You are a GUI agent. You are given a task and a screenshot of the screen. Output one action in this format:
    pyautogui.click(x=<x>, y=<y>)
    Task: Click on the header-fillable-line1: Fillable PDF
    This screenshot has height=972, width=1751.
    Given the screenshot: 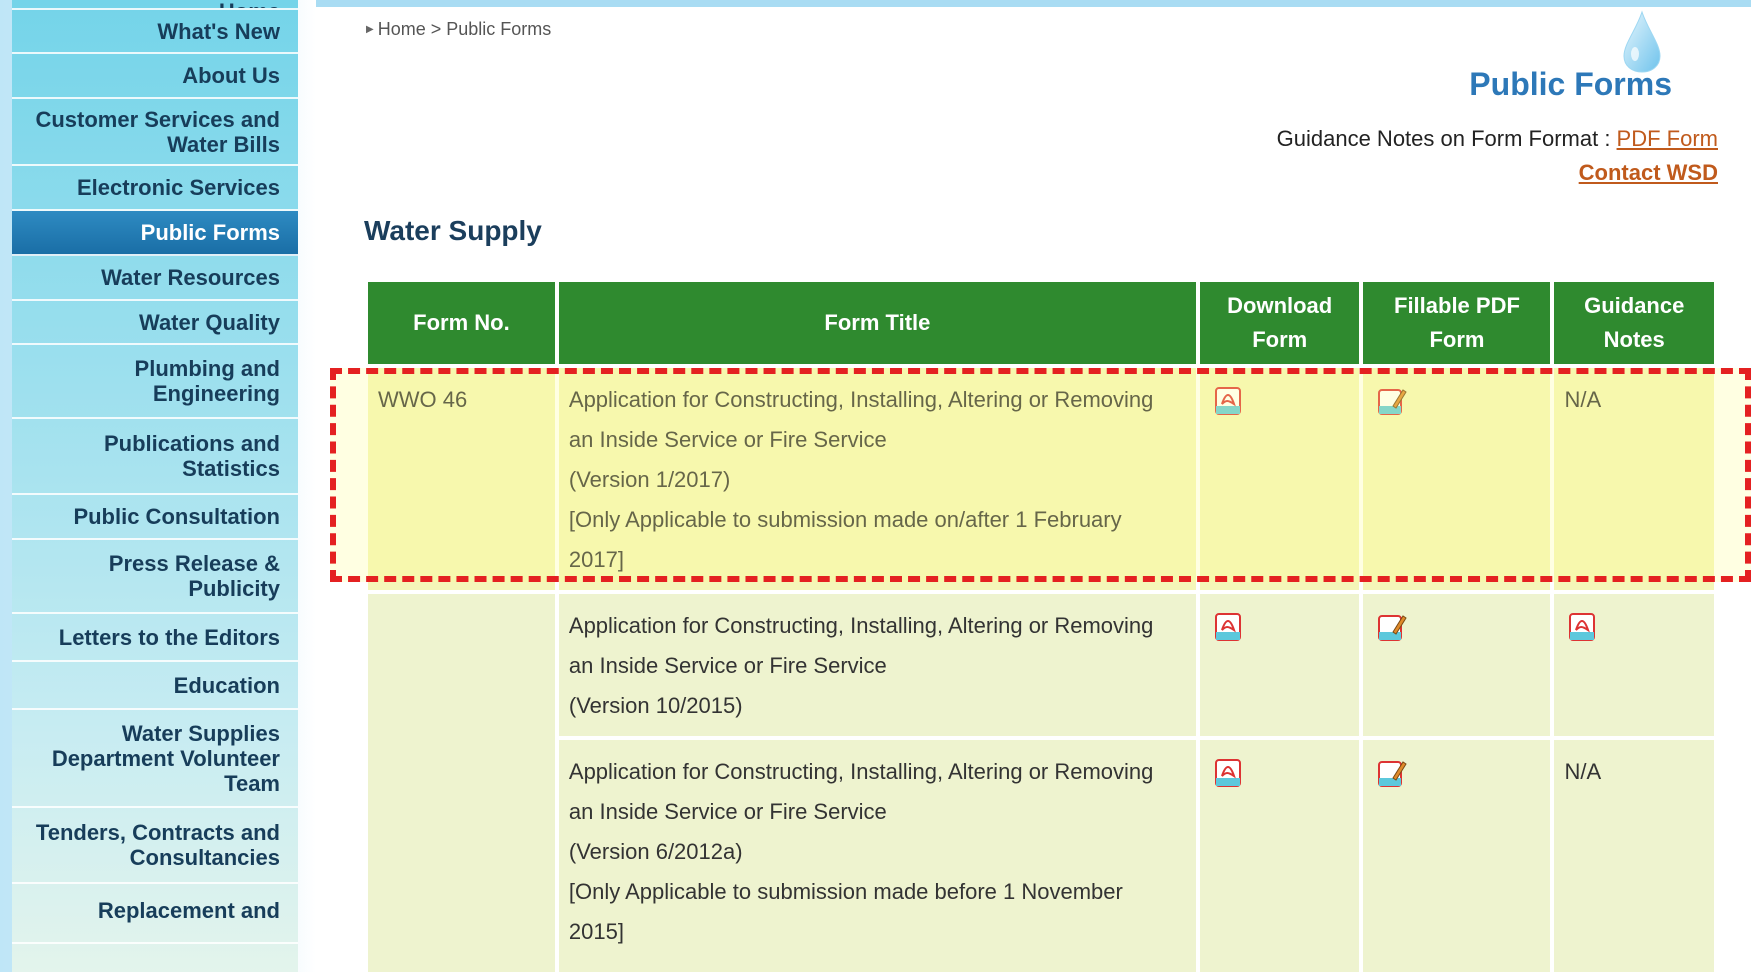 What is the action you would take?
    pyautogui.click(x=1457, y=305)
    